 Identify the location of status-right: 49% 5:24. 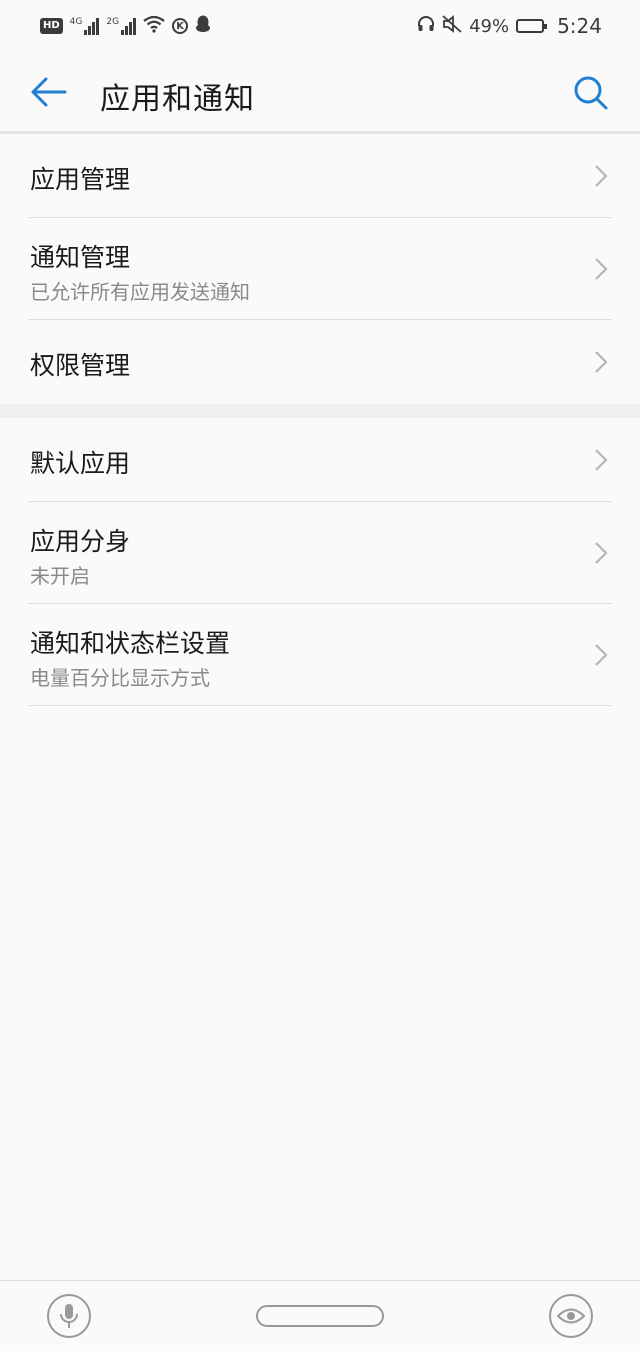
(509, 26).